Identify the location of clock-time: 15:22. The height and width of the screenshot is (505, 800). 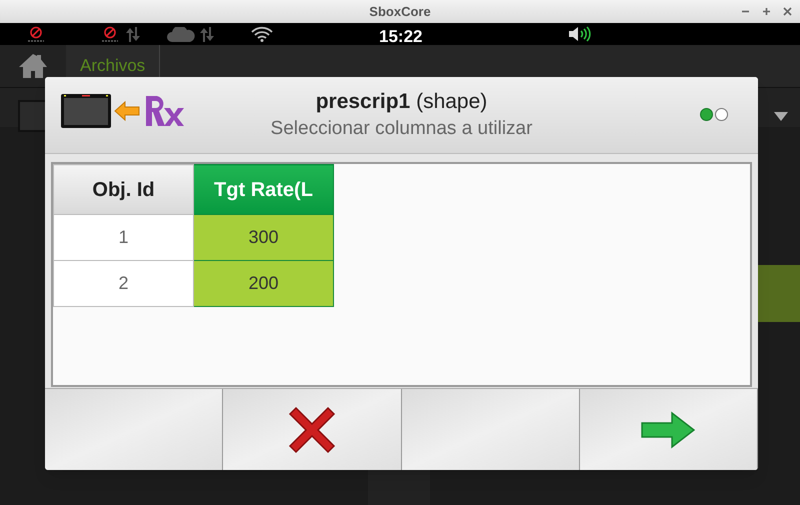
(400, 37).